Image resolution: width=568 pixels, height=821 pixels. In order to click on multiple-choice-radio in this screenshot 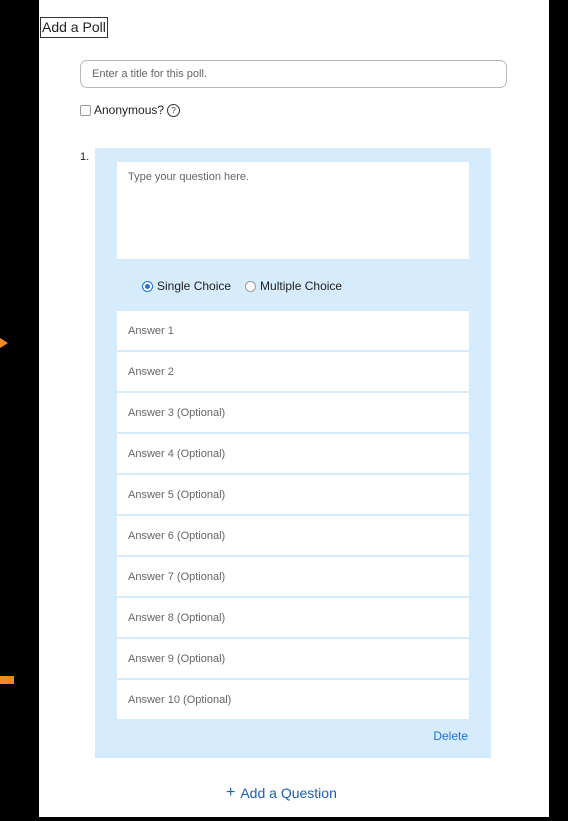, I will do `click(251, 286)`.